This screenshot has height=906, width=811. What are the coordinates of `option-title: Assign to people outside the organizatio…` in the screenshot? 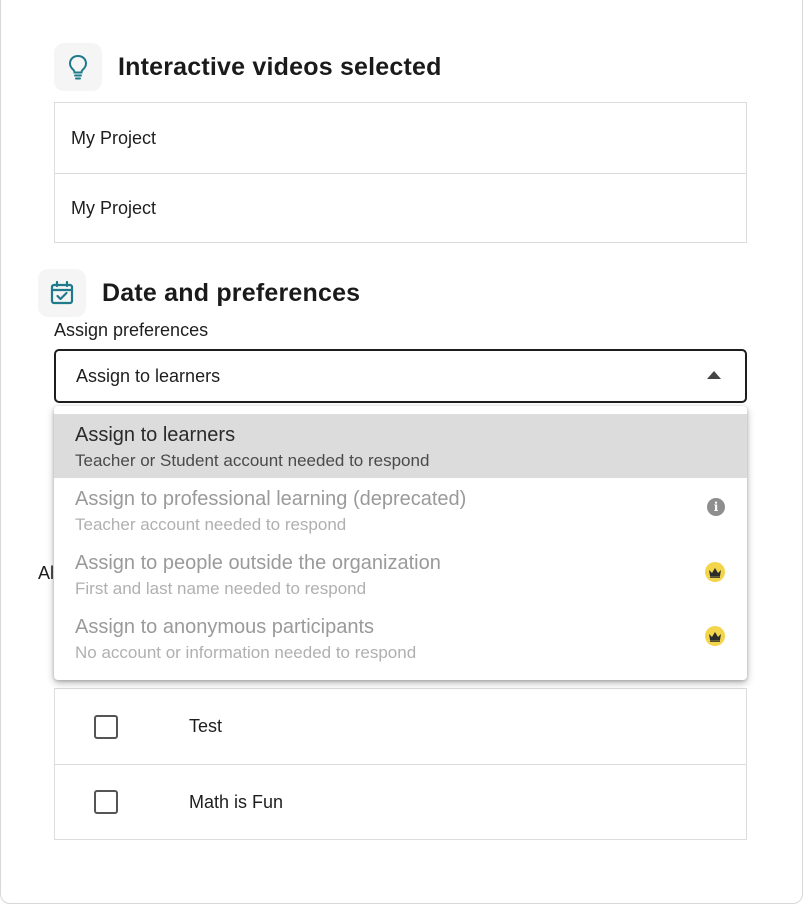 It's located at (258, 563).